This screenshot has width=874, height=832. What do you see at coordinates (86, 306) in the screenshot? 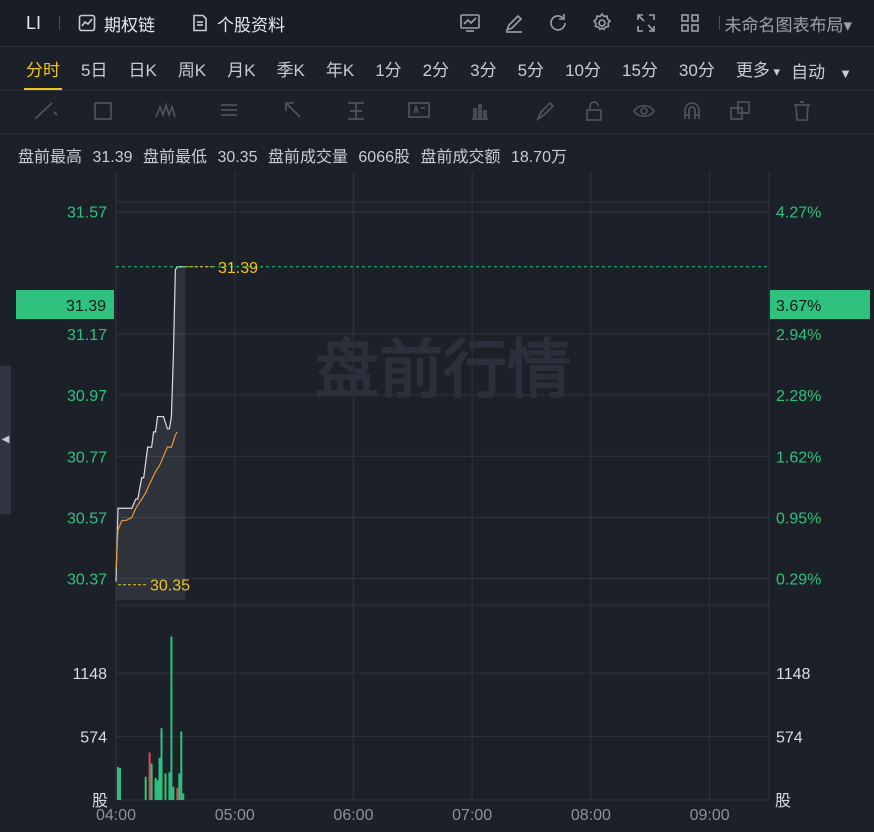
I see `current-price-value: 31.39` at bounding box center [86, 306].